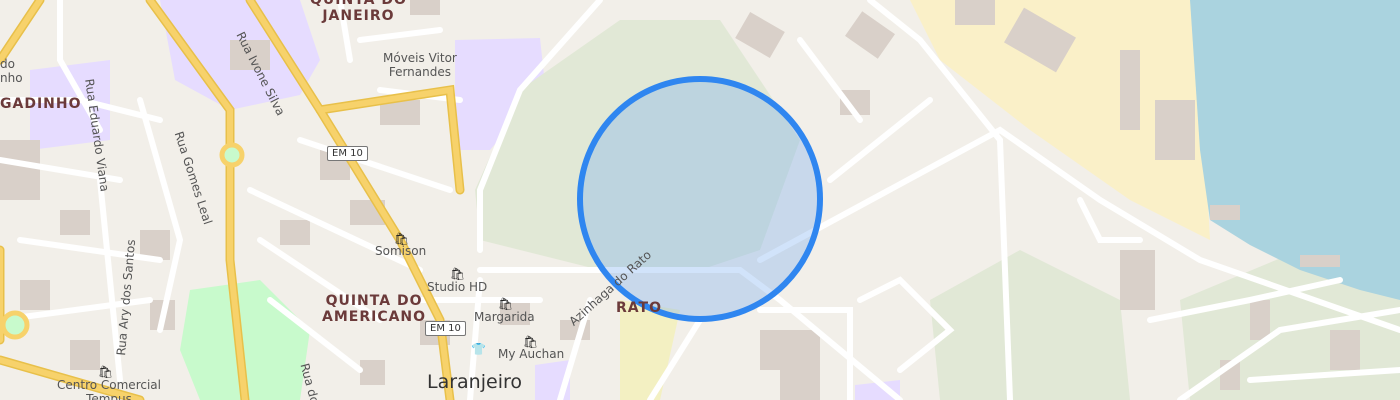  Describe the element at coordinates (639, 308) in the screenshot. I see `district-label-rato: RATO` at that location.